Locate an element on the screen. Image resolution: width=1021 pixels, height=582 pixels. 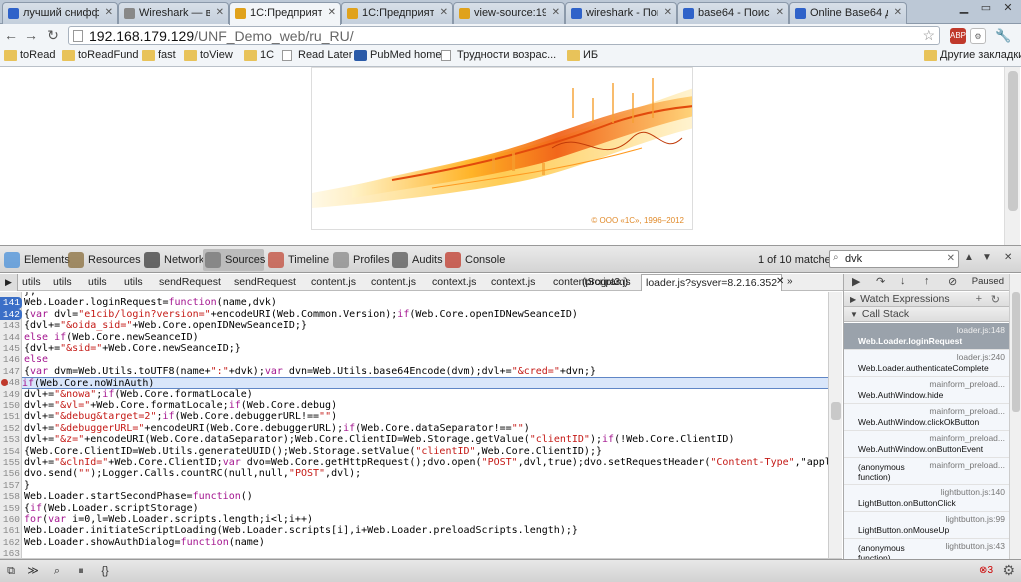
other-bookmarks: Другие закладки is located at coordinates (972, 55).